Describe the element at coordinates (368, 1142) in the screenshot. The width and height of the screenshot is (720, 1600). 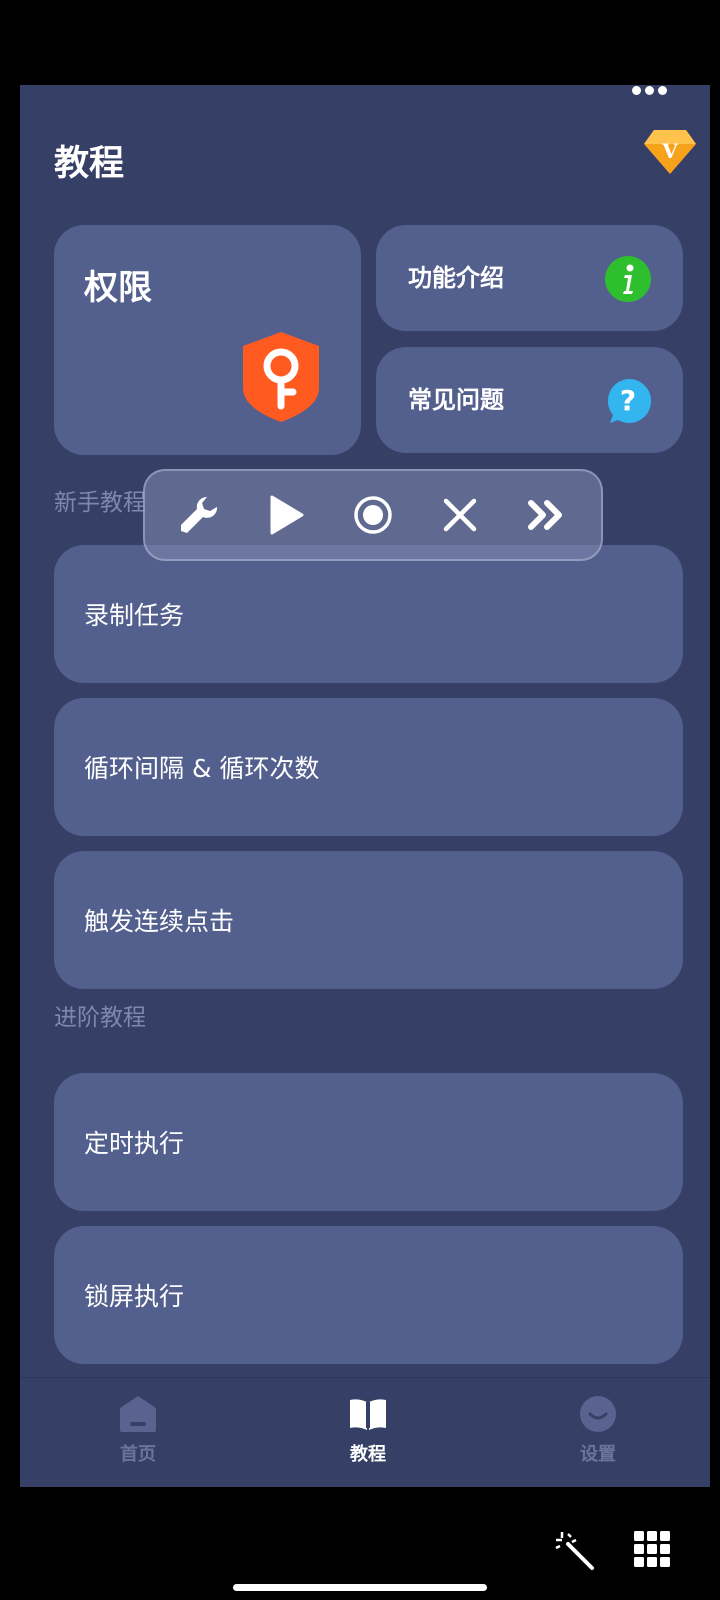
I see `list-item-scheduled-run: 定时执行` at that location.